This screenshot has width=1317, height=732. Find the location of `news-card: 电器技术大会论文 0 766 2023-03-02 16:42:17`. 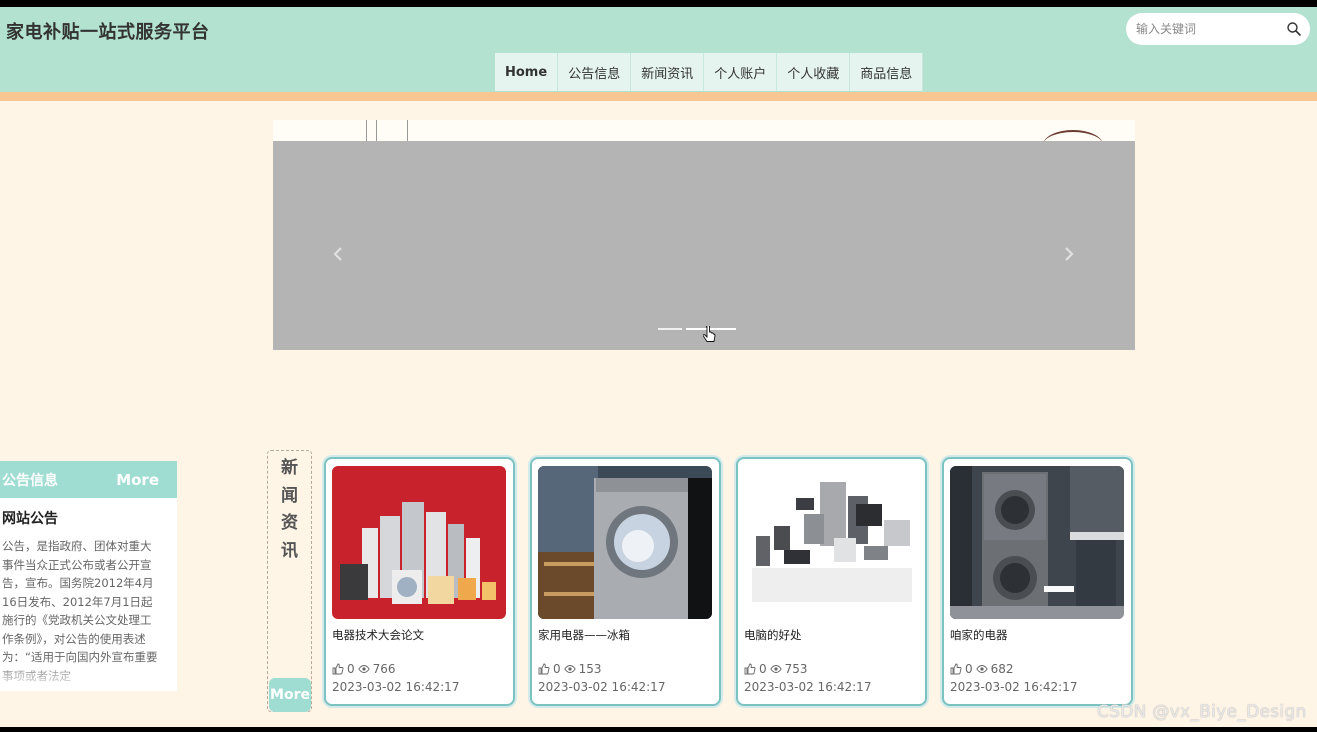

news-card: 电器技术大会论文 0 766 2023-03-02 16:42:17 is located at coordinates (419, 581).